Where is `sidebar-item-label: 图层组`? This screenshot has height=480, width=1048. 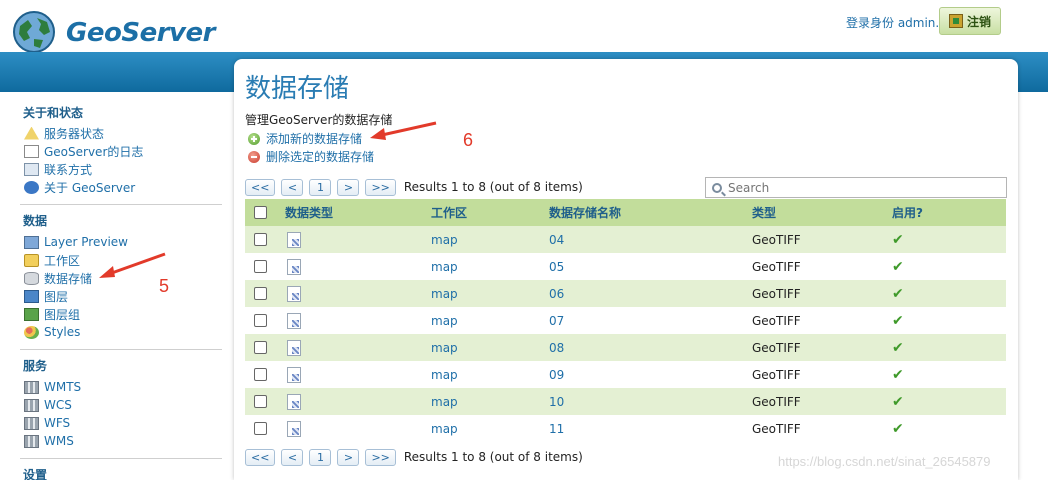
sidebar-item-label: 图层组 is located at coordinates (62, 314).